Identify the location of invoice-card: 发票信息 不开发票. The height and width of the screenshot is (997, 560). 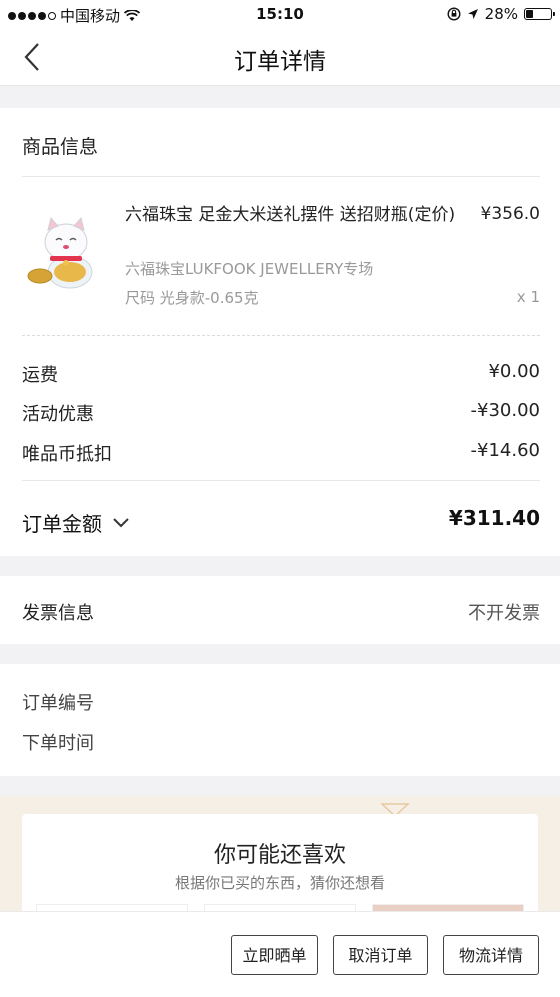
(280, 610).